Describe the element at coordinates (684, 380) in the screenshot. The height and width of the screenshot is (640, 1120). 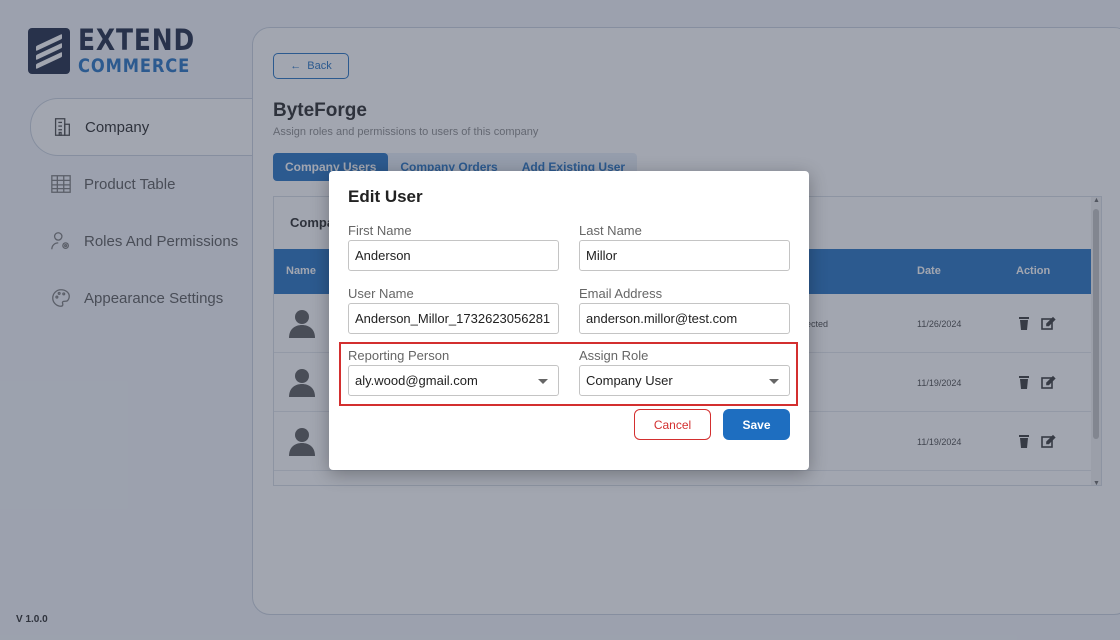
I see `assign-role-select: Company User` at that location.